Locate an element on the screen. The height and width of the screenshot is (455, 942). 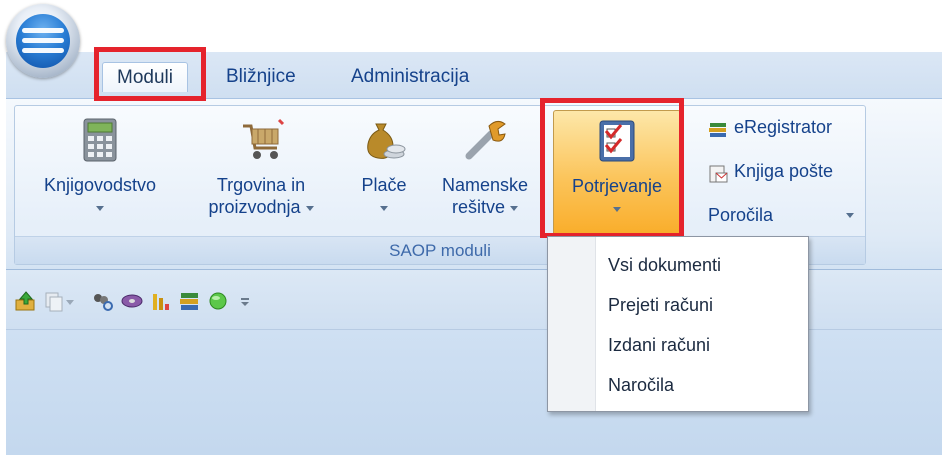
tab-administracija: Administracija is located at coordinates (410, 77).